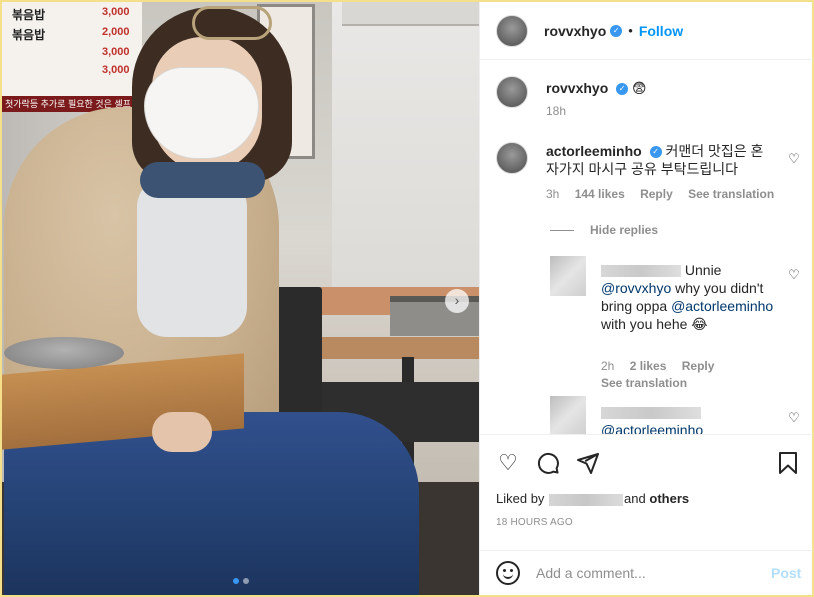 The image size is (814, 597). What do you see at coordinates (520, 498) in the screenshot?
I see `liked-prefix: Liked by` at bounding box center [520, 498].